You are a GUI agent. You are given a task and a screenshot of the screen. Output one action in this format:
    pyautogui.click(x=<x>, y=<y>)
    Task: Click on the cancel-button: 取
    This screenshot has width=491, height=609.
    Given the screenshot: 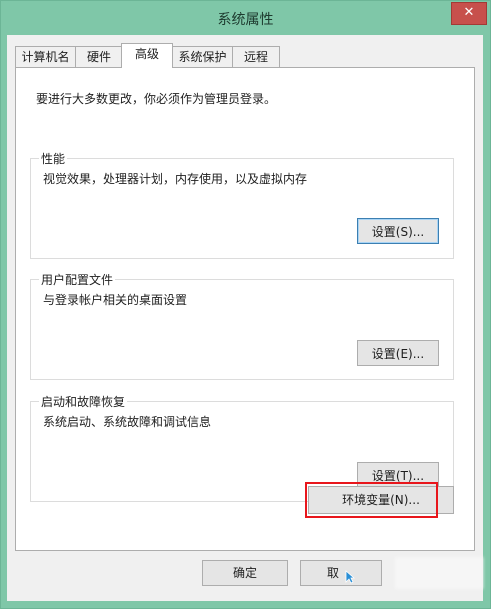 What is the action you would take?
    pyautogui.click(x=341, y=573)
    